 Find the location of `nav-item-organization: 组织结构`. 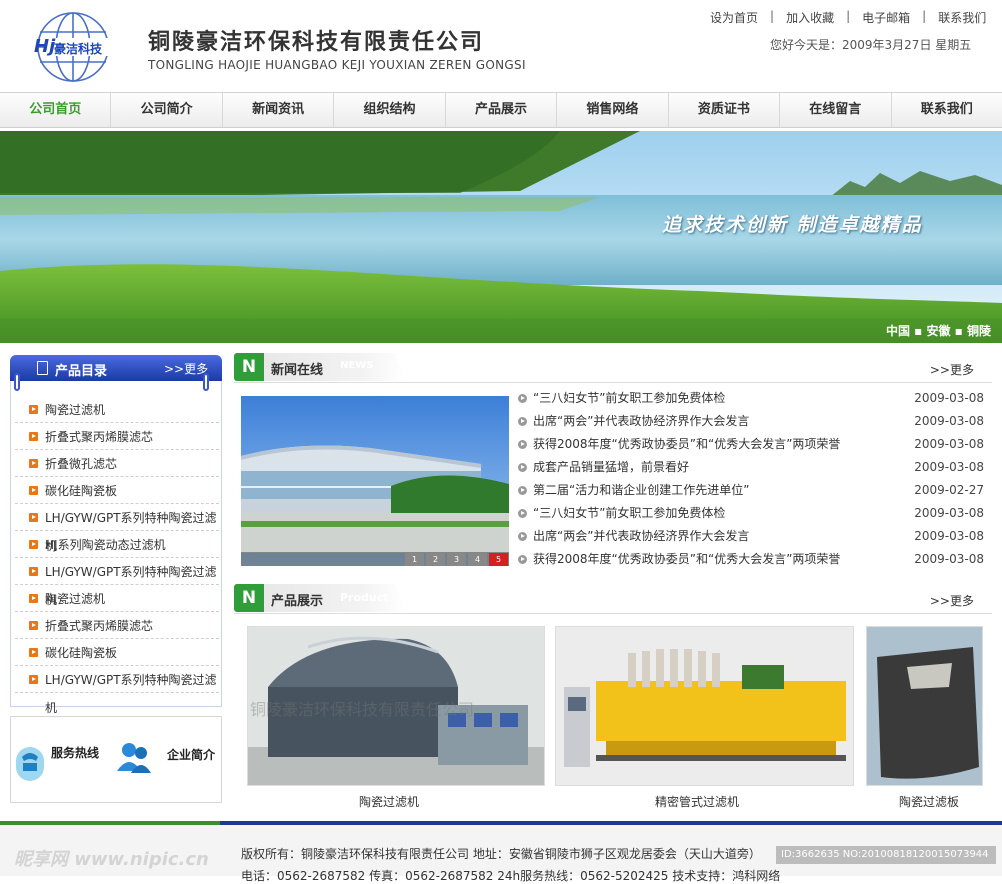

nav-item-organization: 组织结构 is located at coordinates (390, 110).